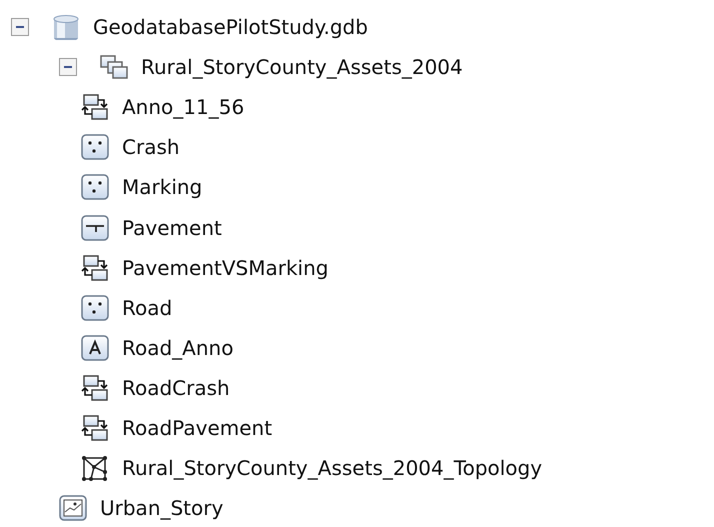 Image resolution: width=714 pixels, height=527 pixels. What do you see at coordinates (225, 268) in the screenshot?
I see `tree-item-label: PavementVSMarking` at bounding box center [225, 268].